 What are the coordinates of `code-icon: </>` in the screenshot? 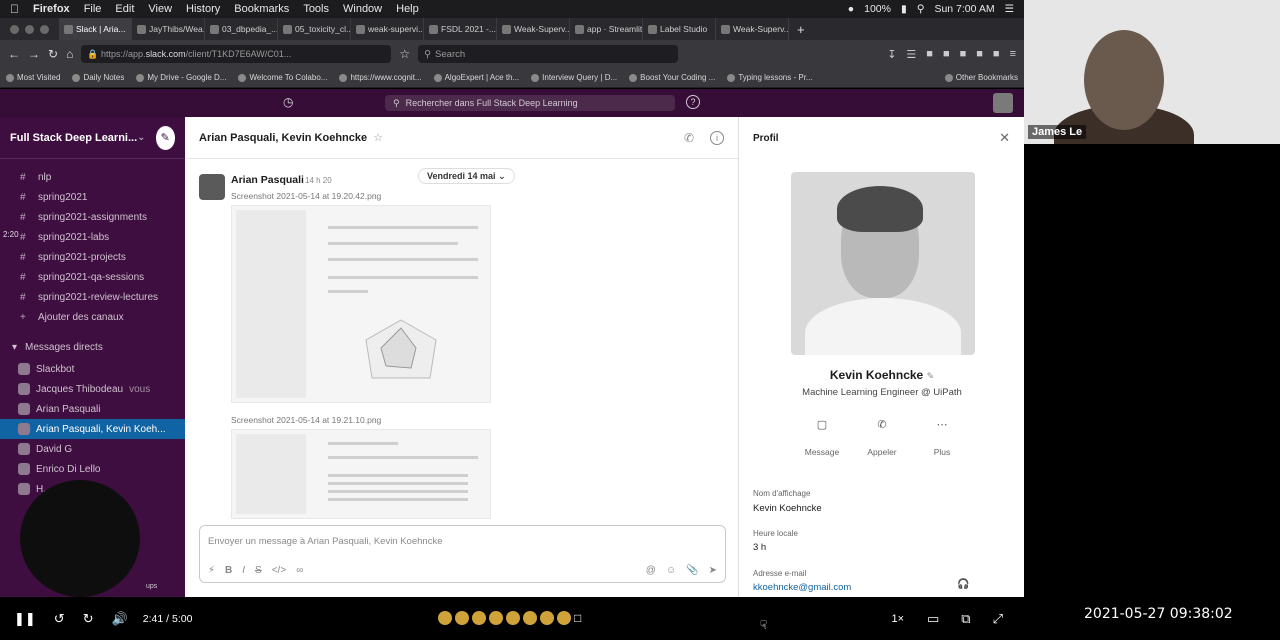 It's located at (279, 570).